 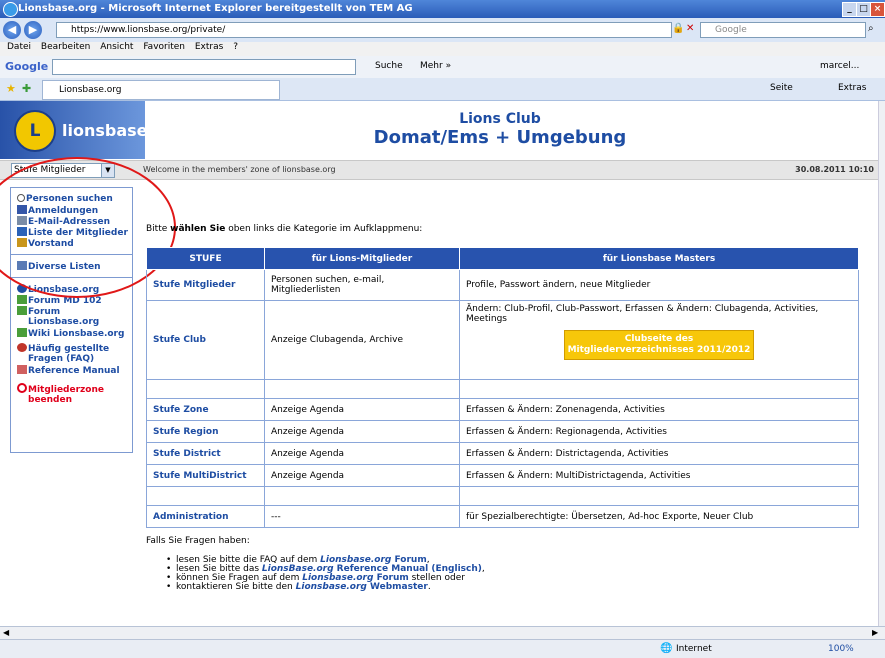 I want to click on column-header: für Lionsbase Masters, so click(x=659, y=258).